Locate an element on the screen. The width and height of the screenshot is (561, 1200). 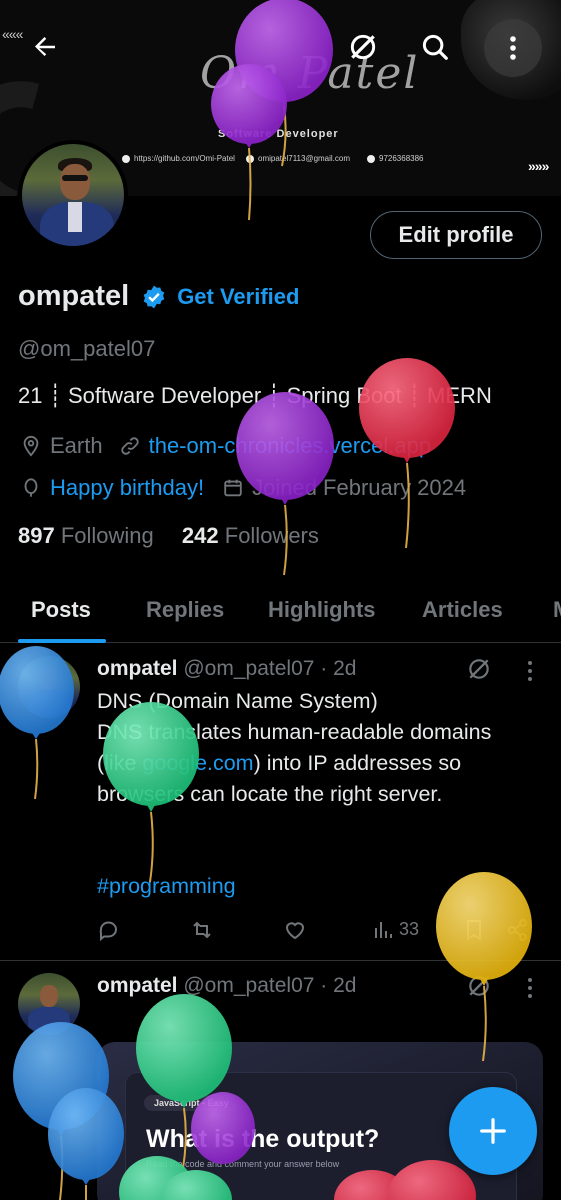
plus-icon is located at coordinates (493, 1131).